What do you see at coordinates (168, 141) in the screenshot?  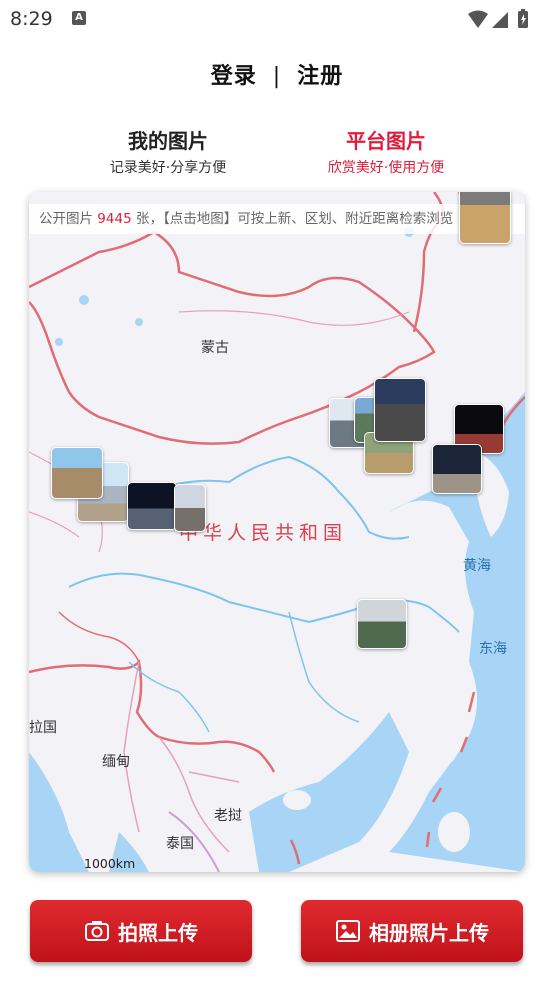 I see `tab-title: 我的图片` at bounding box center [168, 141].